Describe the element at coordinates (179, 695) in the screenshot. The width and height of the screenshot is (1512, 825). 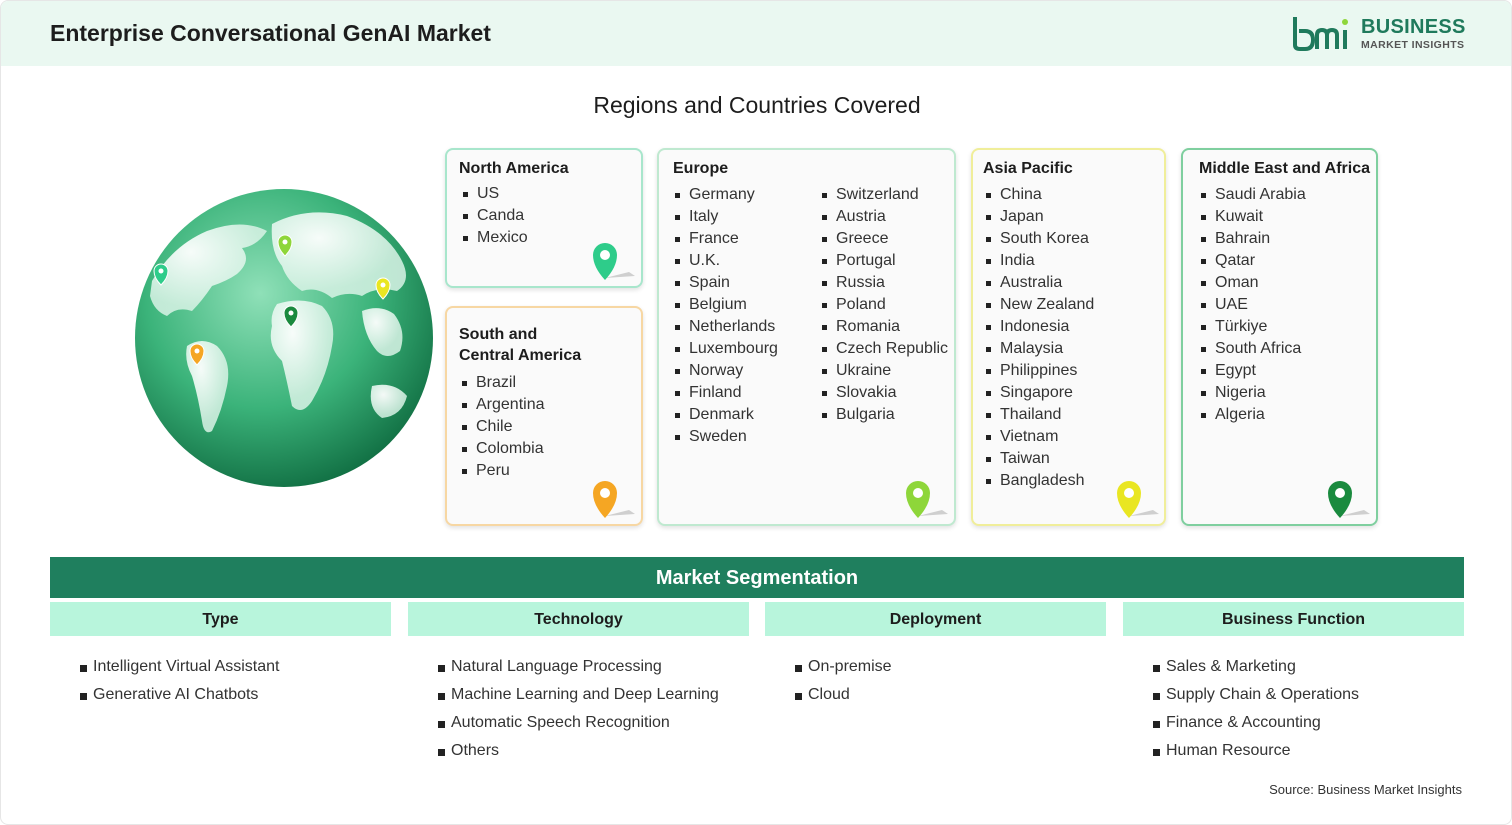
I see `list-item: Generative AI Chatbots` at that location.